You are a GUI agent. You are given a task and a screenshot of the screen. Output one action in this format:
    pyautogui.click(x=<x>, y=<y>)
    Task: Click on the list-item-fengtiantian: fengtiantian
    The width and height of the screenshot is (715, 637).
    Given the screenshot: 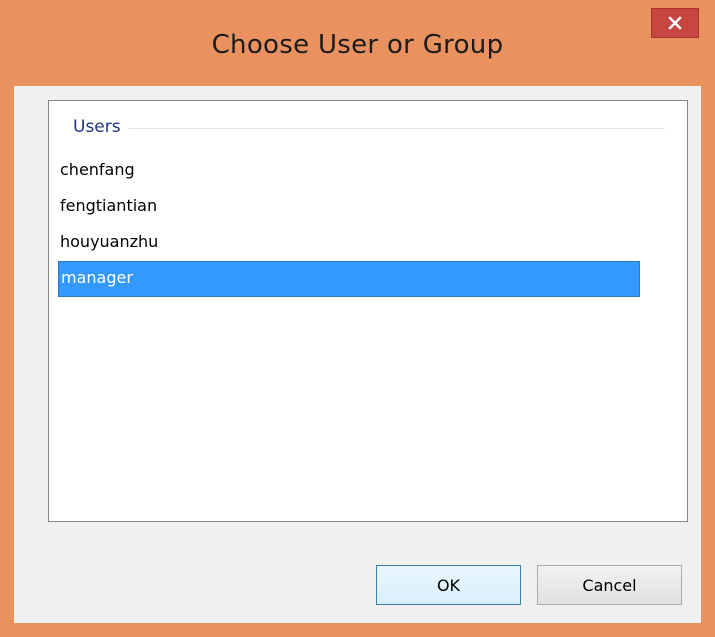 What is the action you would take?
    pyautogui.click(x=349, y=207)
    